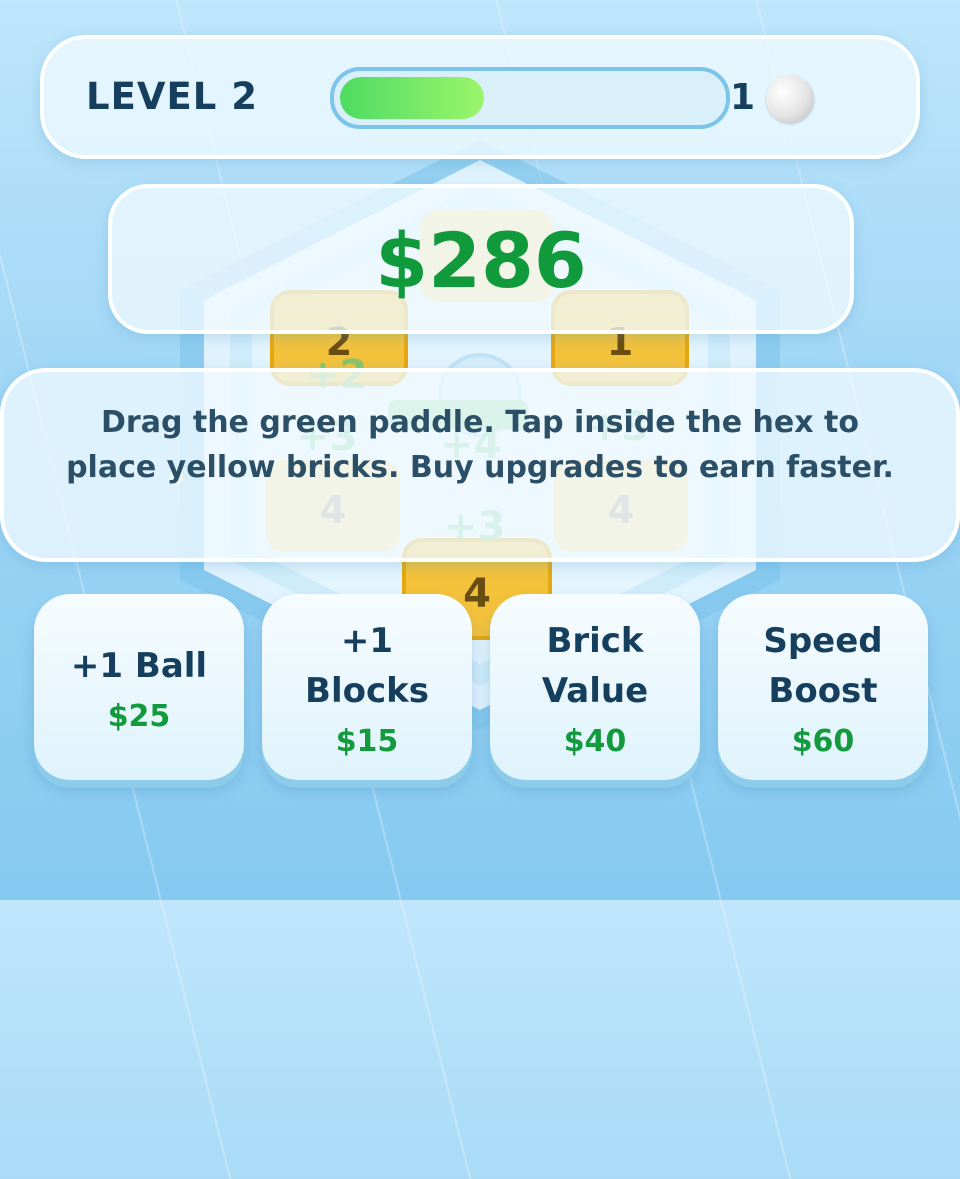  I want to click on upgrade-price: $60, so click(823, 741).